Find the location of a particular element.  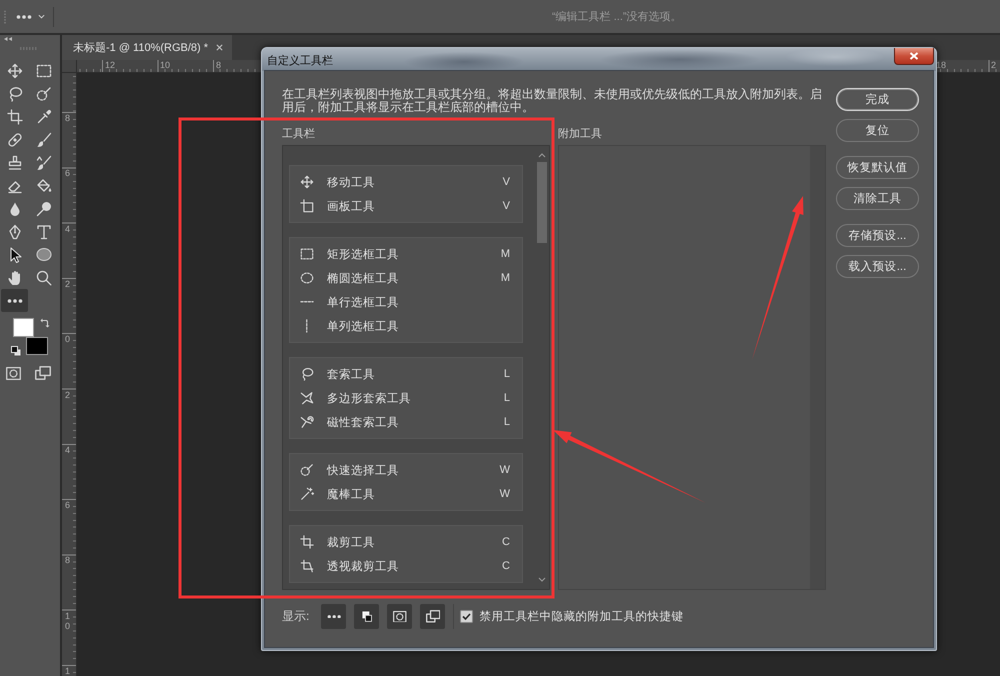

ruler-number: 4 is located at coordinates (67, 449).